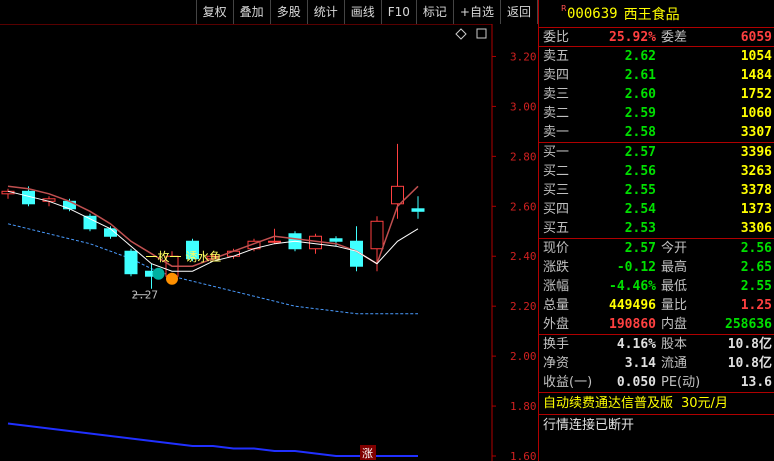 The width and height of the screenshot is (774, 461). Describe the element at coordinates (632, 286) in the screenshot. I see `pct-value: -4.46%` at that location.